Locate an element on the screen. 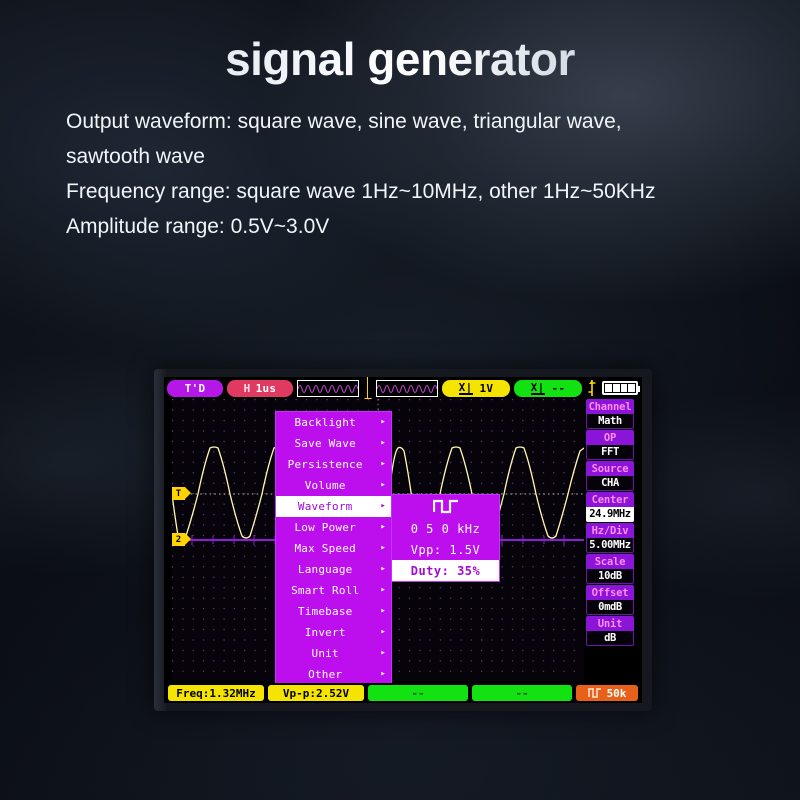 Image resolution: width=800 pixels, height=800 pixels. menu-item-label: Invert is located at coordinates (325, 632).